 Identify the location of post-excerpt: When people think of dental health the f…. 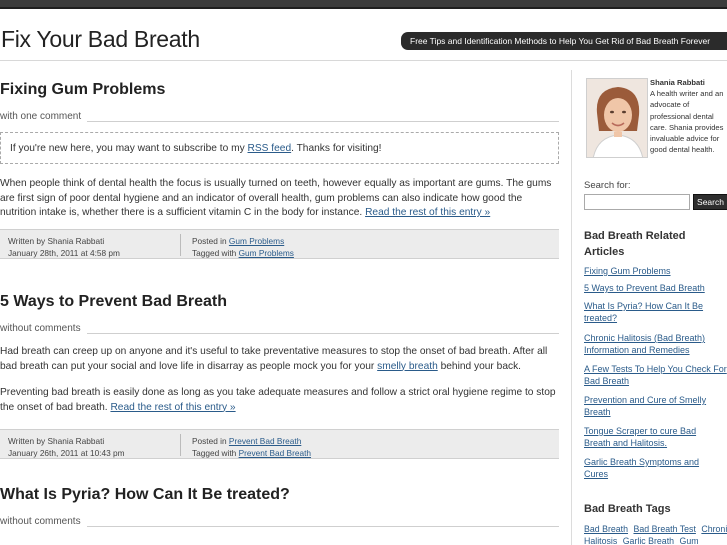
(279, 199).